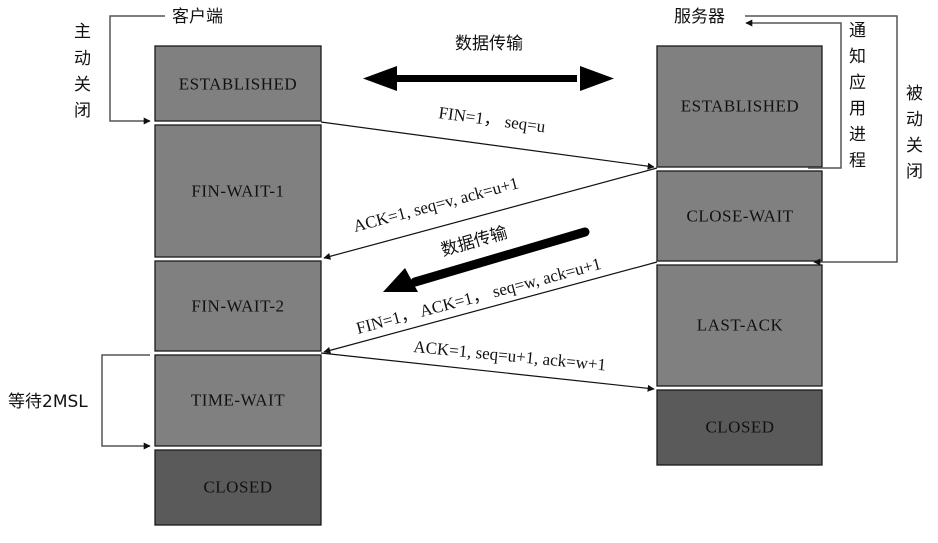 This screenshot has height=543, width=938. What do you see at coordinates (857, 109) in the screenshot?
I see `notify-char-4: 用` at bounding box center [857, 109].